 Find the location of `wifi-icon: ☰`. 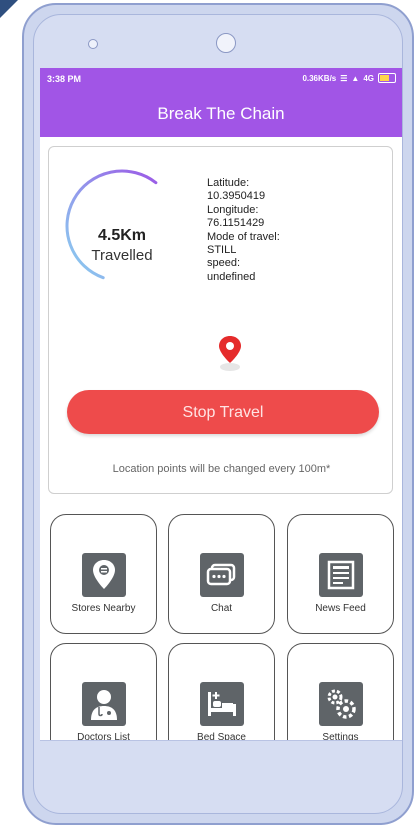

wifi-icon: ☰ is located at coordinates (344, 78).